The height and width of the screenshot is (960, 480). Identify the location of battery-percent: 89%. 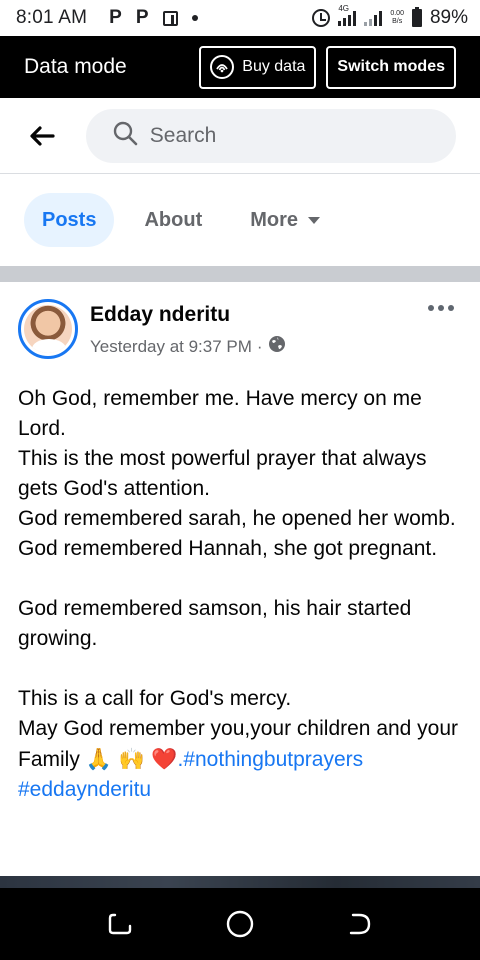
(448, 17).